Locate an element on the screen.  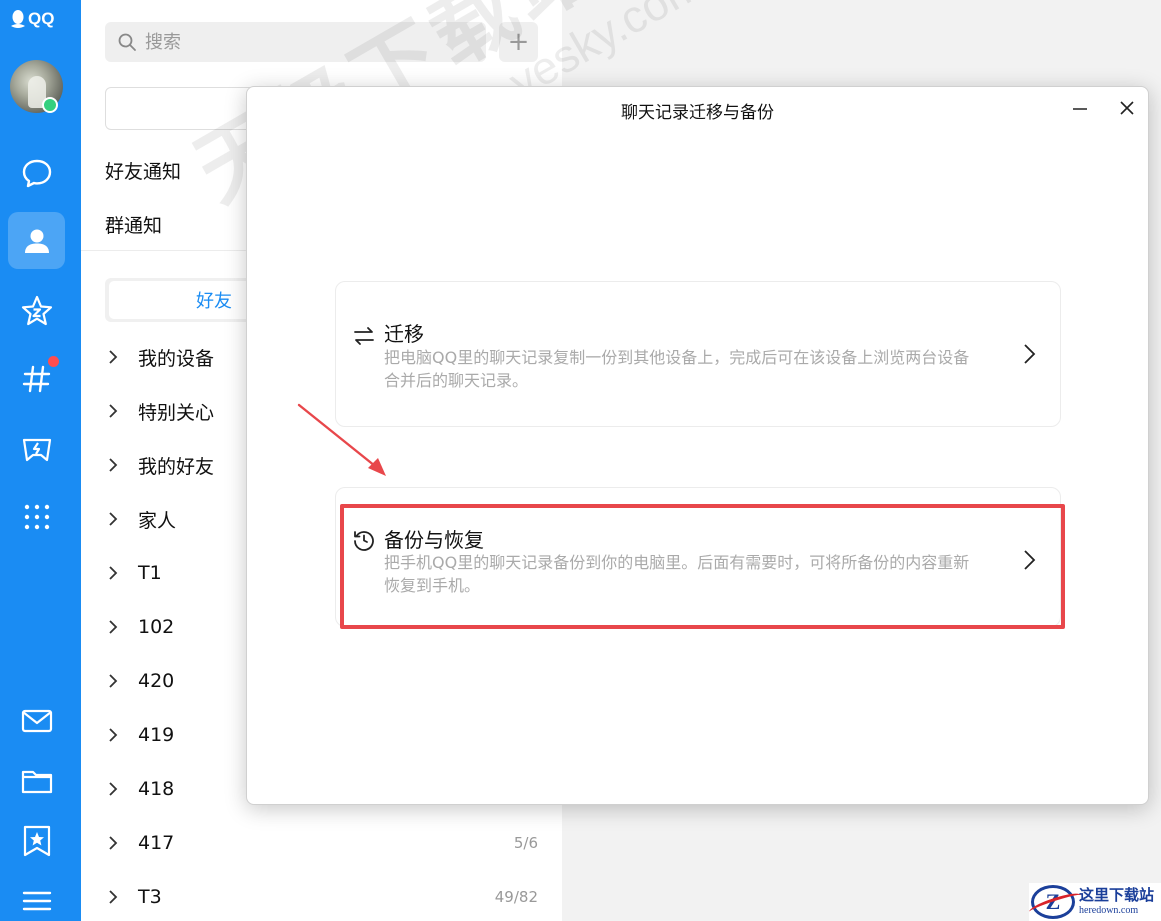
highlight-box is located at coordinates (702, 566).